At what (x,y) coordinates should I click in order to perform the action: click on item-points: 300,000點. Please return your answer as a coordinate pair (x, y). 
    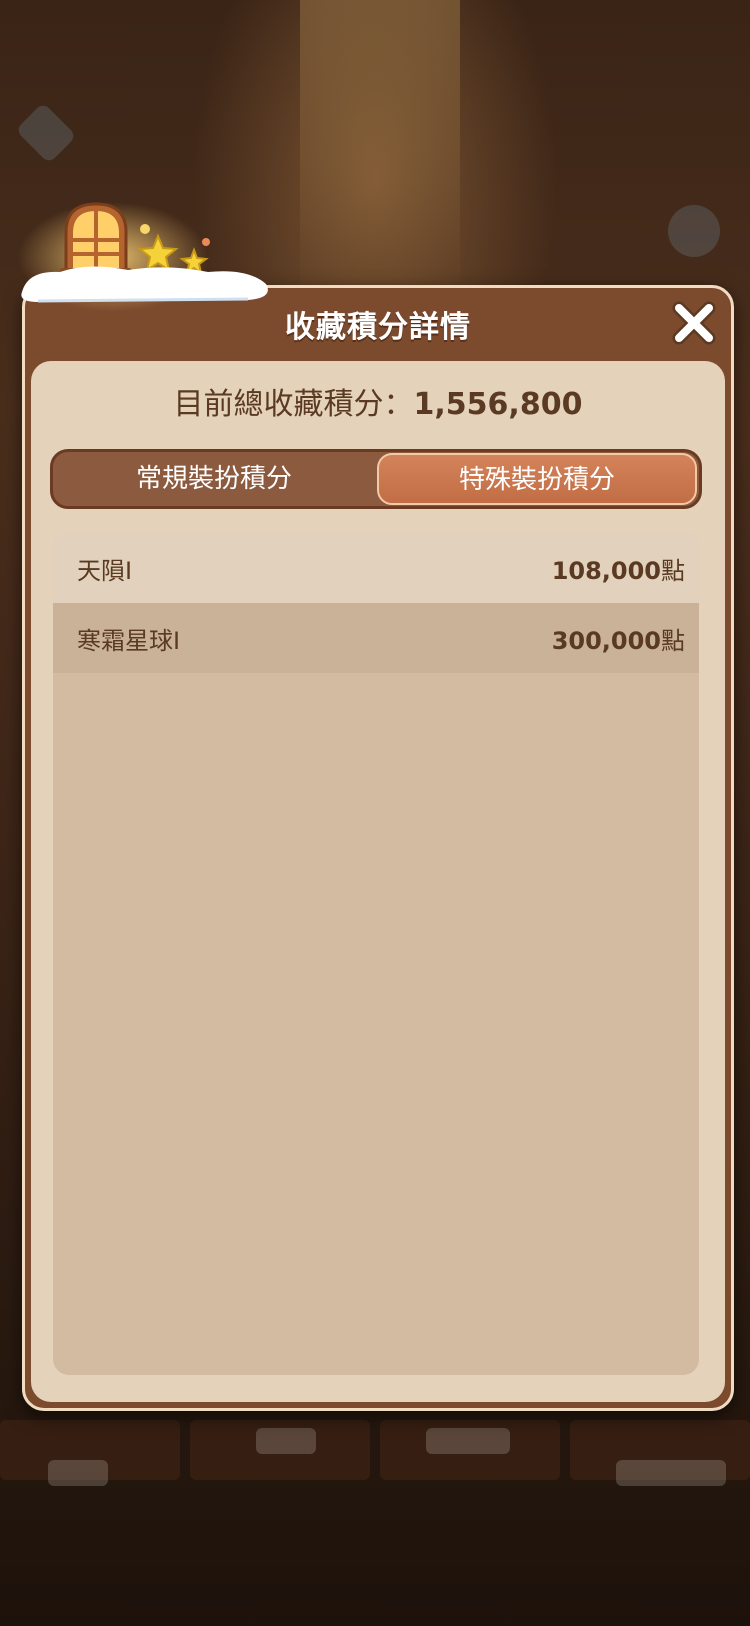
    Looking at the image, I should click on (618, 638).